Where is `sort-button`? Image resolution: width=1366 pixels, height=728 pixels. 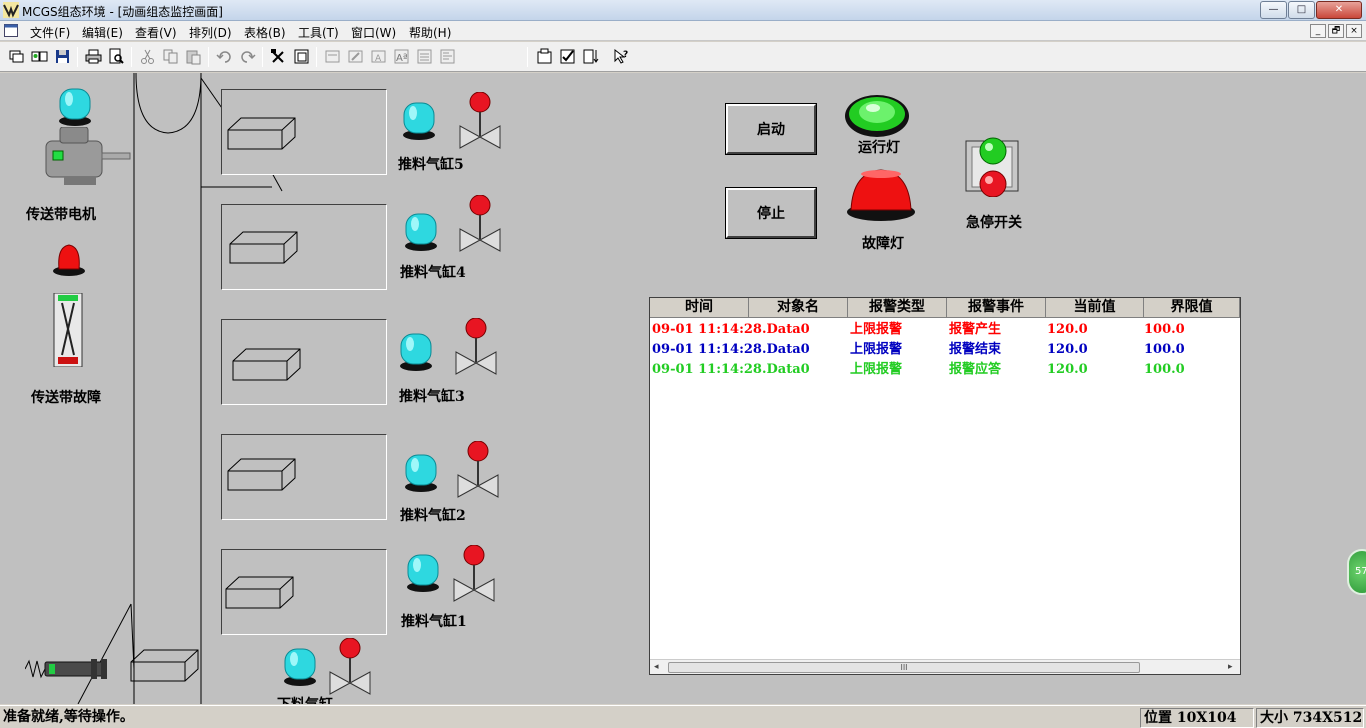 sort-button is located at coordinates (590, 56).